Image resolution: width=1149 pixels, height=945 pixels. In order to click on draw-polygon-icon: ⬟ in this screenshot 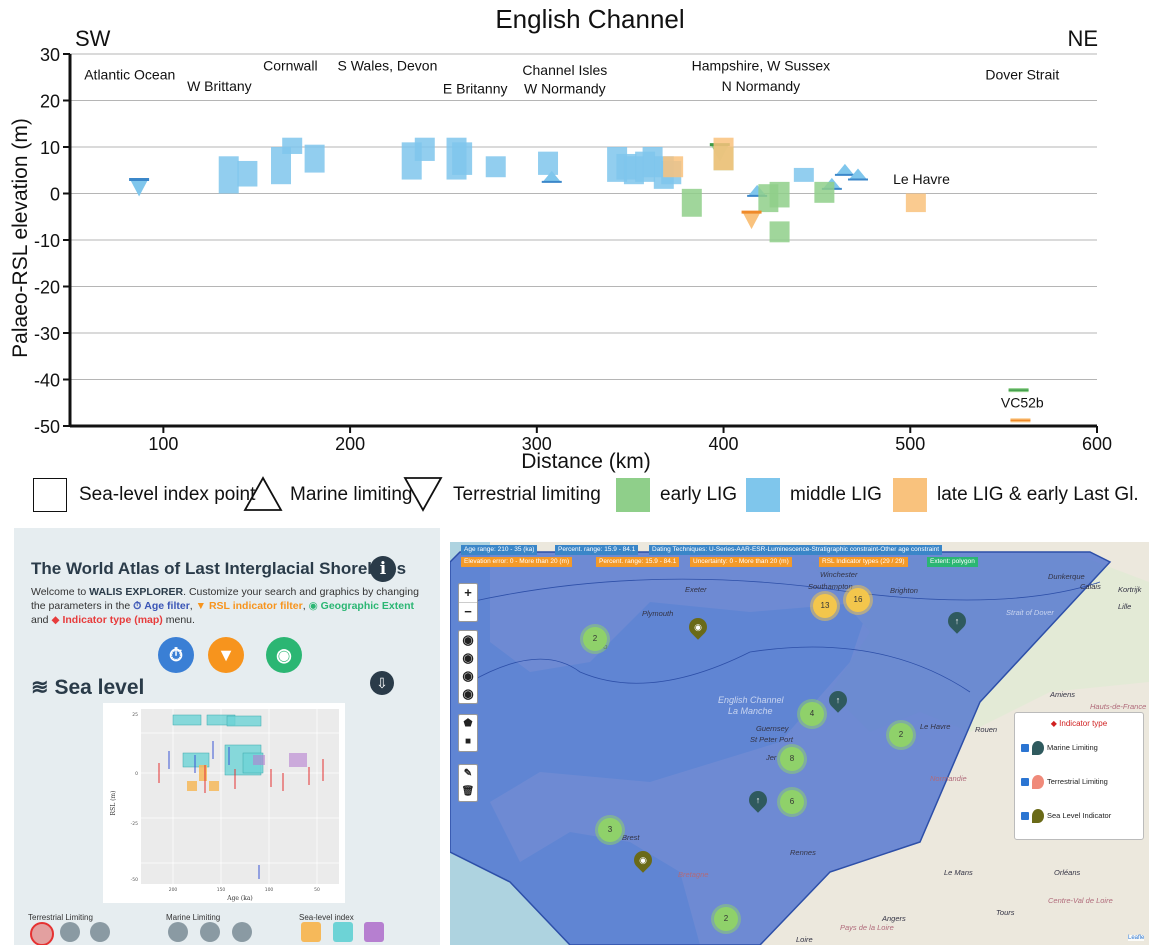, I will do `click(468, 724)`.